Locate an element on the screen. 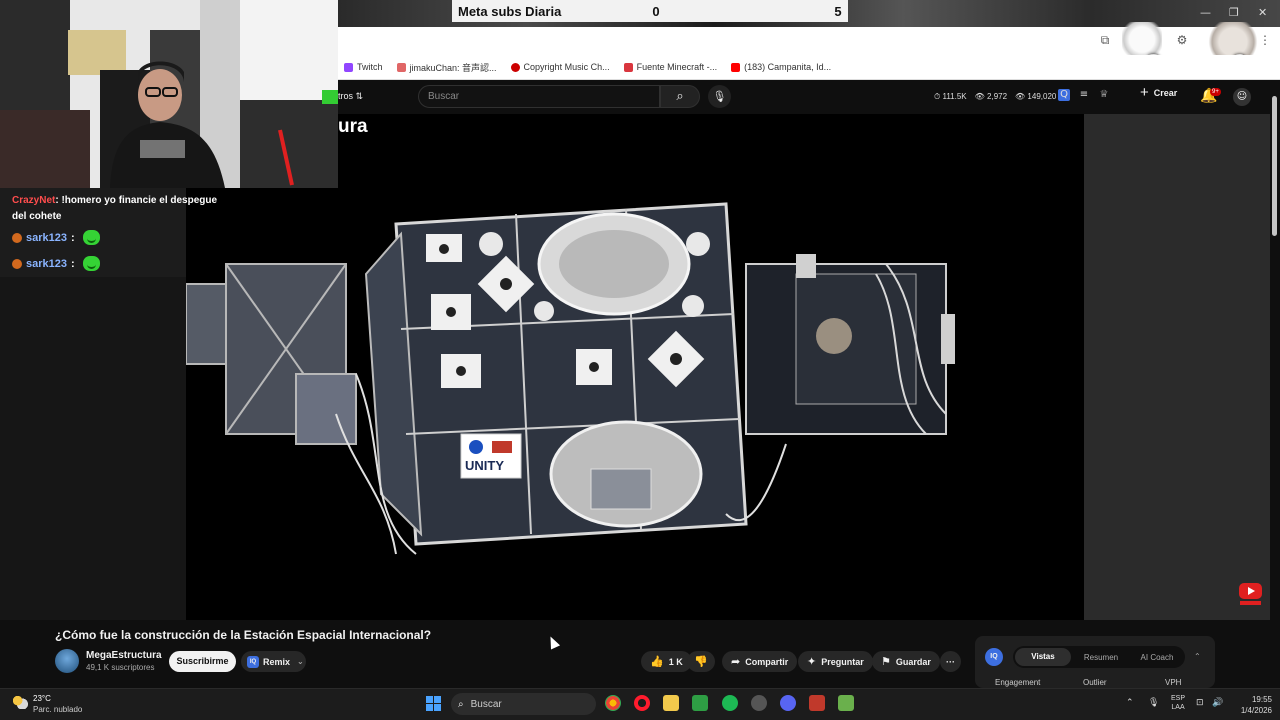 Image resolution: width=1280 pixels, height=720 pixels. goal-current: 0 is located at coordinates (656, 11).